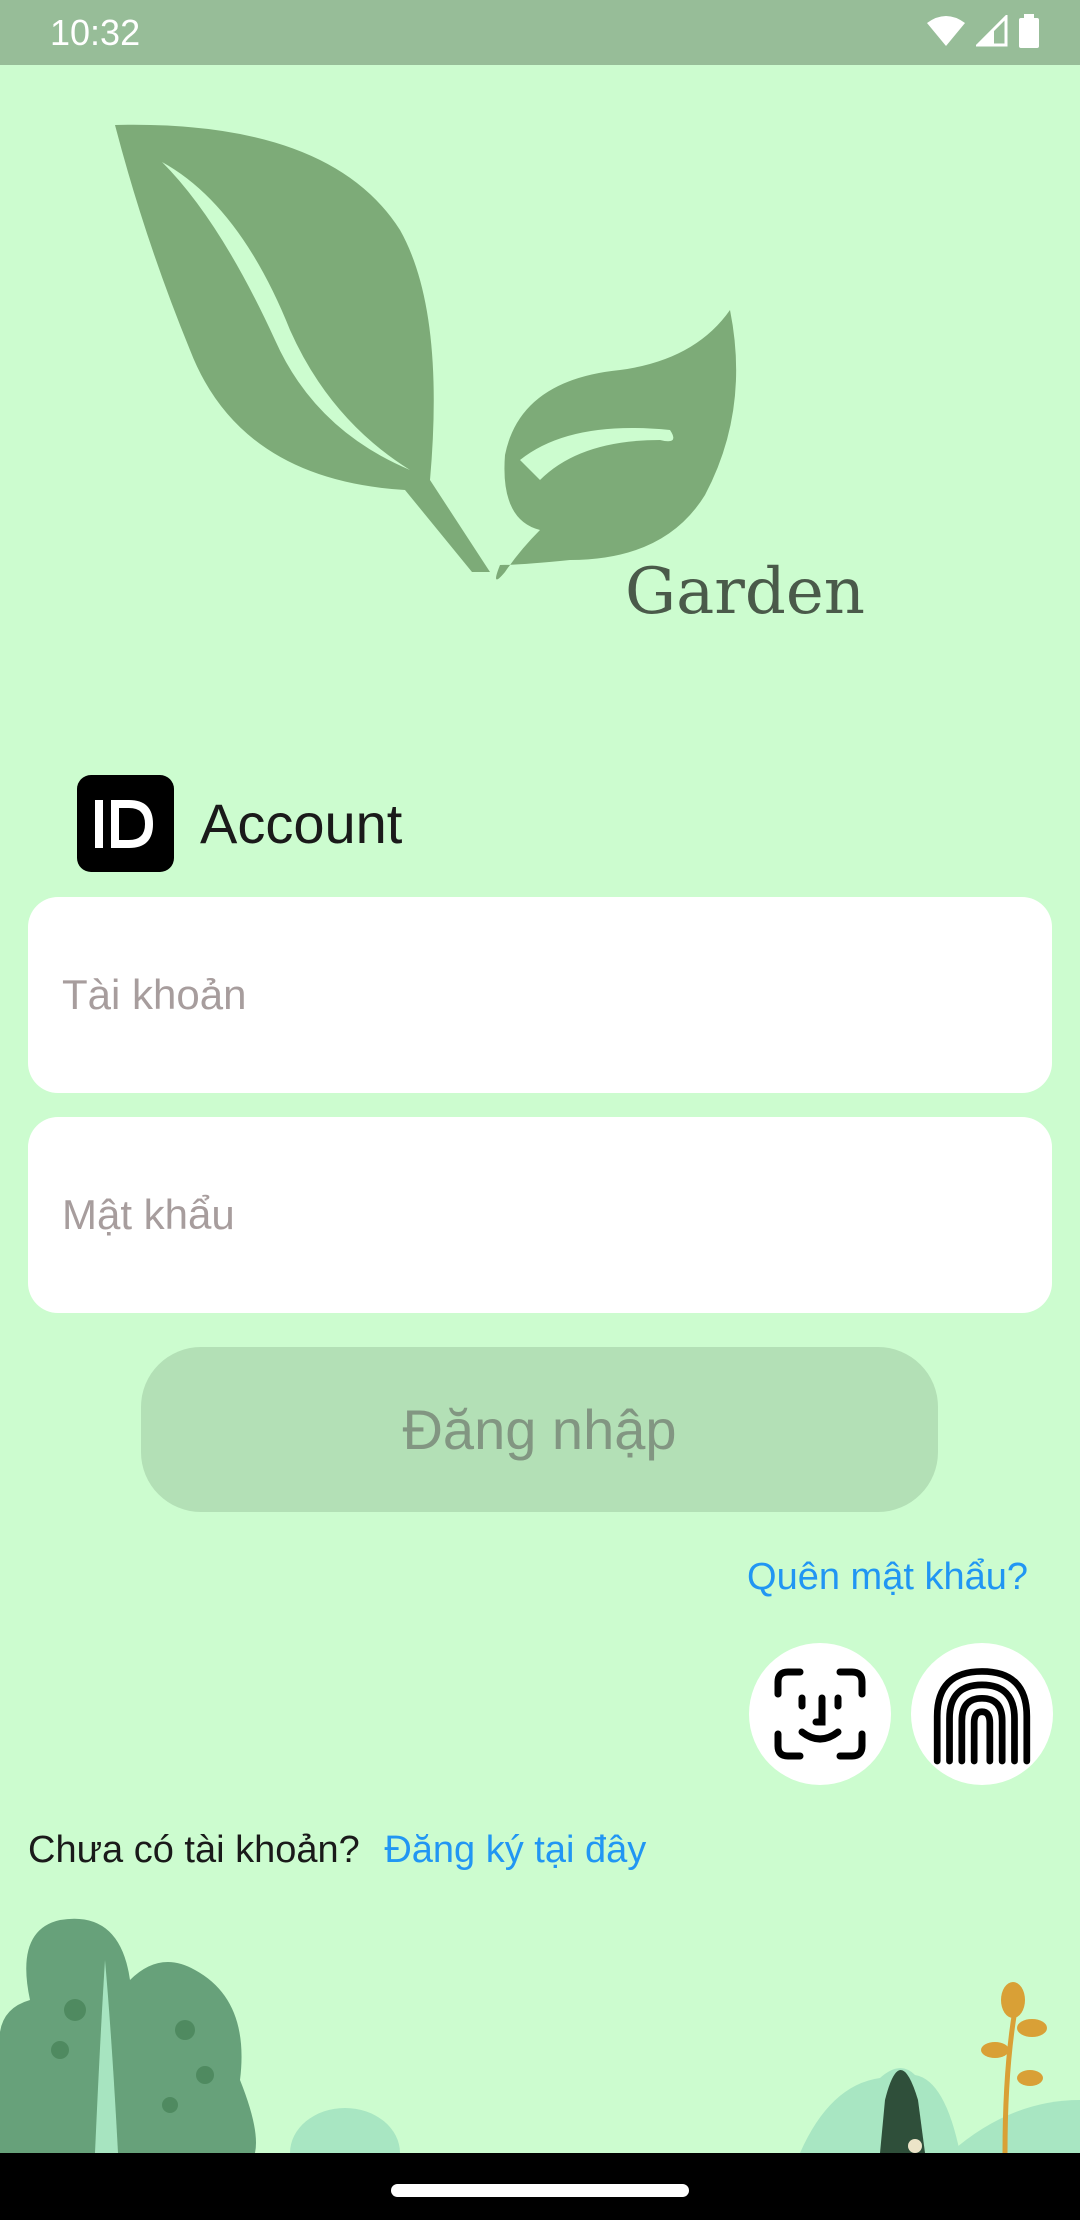  What do you see at coordinates (745, 592) in the screenshot?
I see `logo-text: Garden` at bounding box center [745, 592].